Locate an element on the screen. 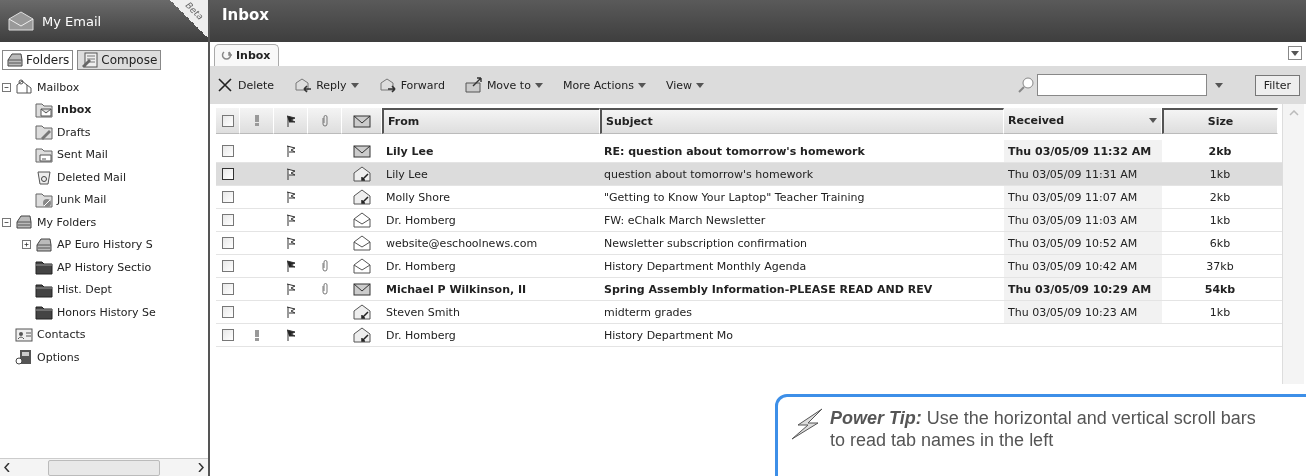 The height and width of the screenshot is (476, 1306). column-header: Subject is located at coordinates (802, 121).